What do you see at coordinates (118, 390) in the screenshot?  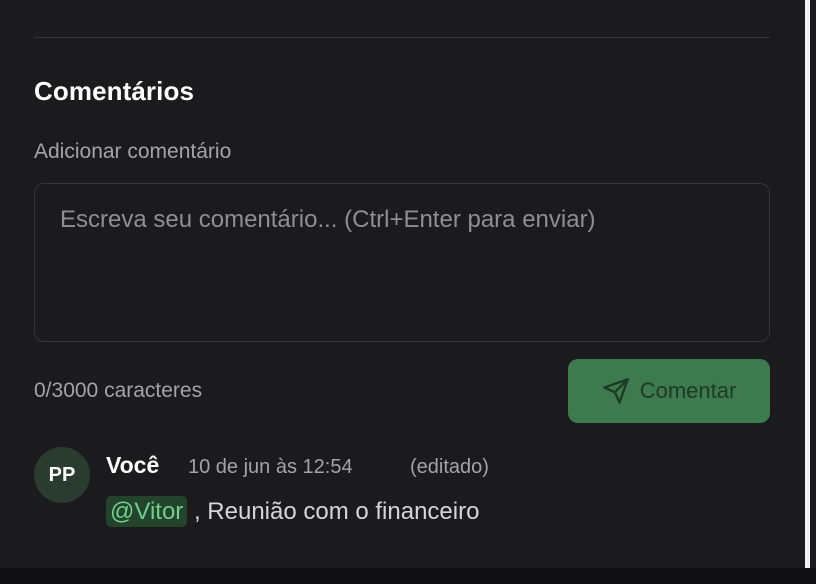 I see `character-counter: 0/3000 caracteres` at bounding box center [118, 390].